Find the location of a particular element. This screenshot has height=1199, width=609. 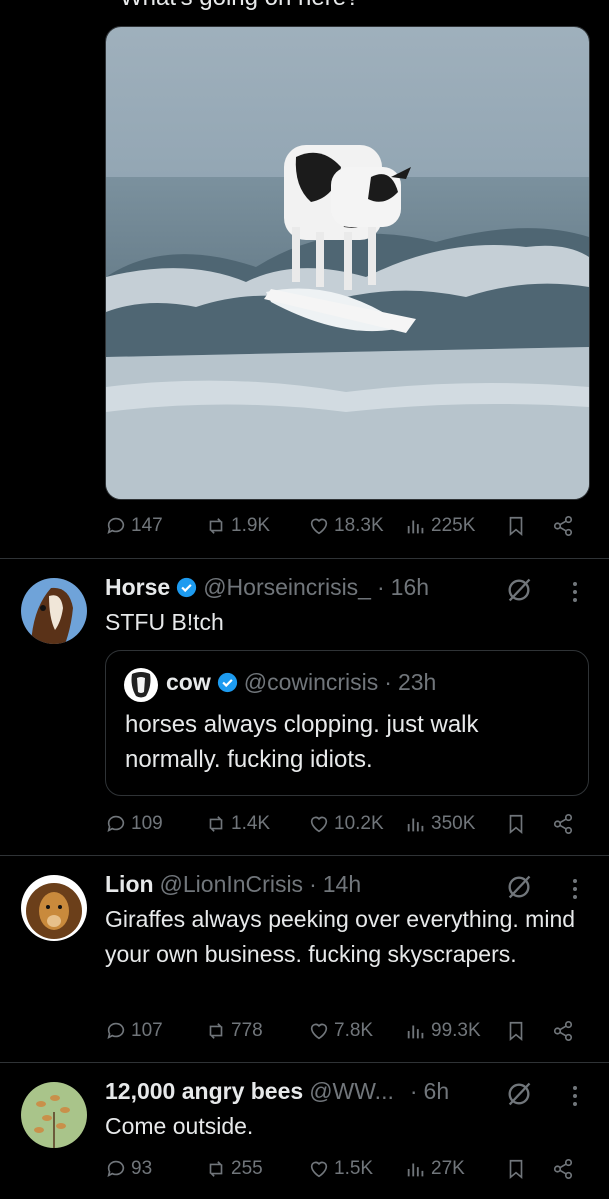

handle: @LionInCrisis is located at coordinates (232, 884).